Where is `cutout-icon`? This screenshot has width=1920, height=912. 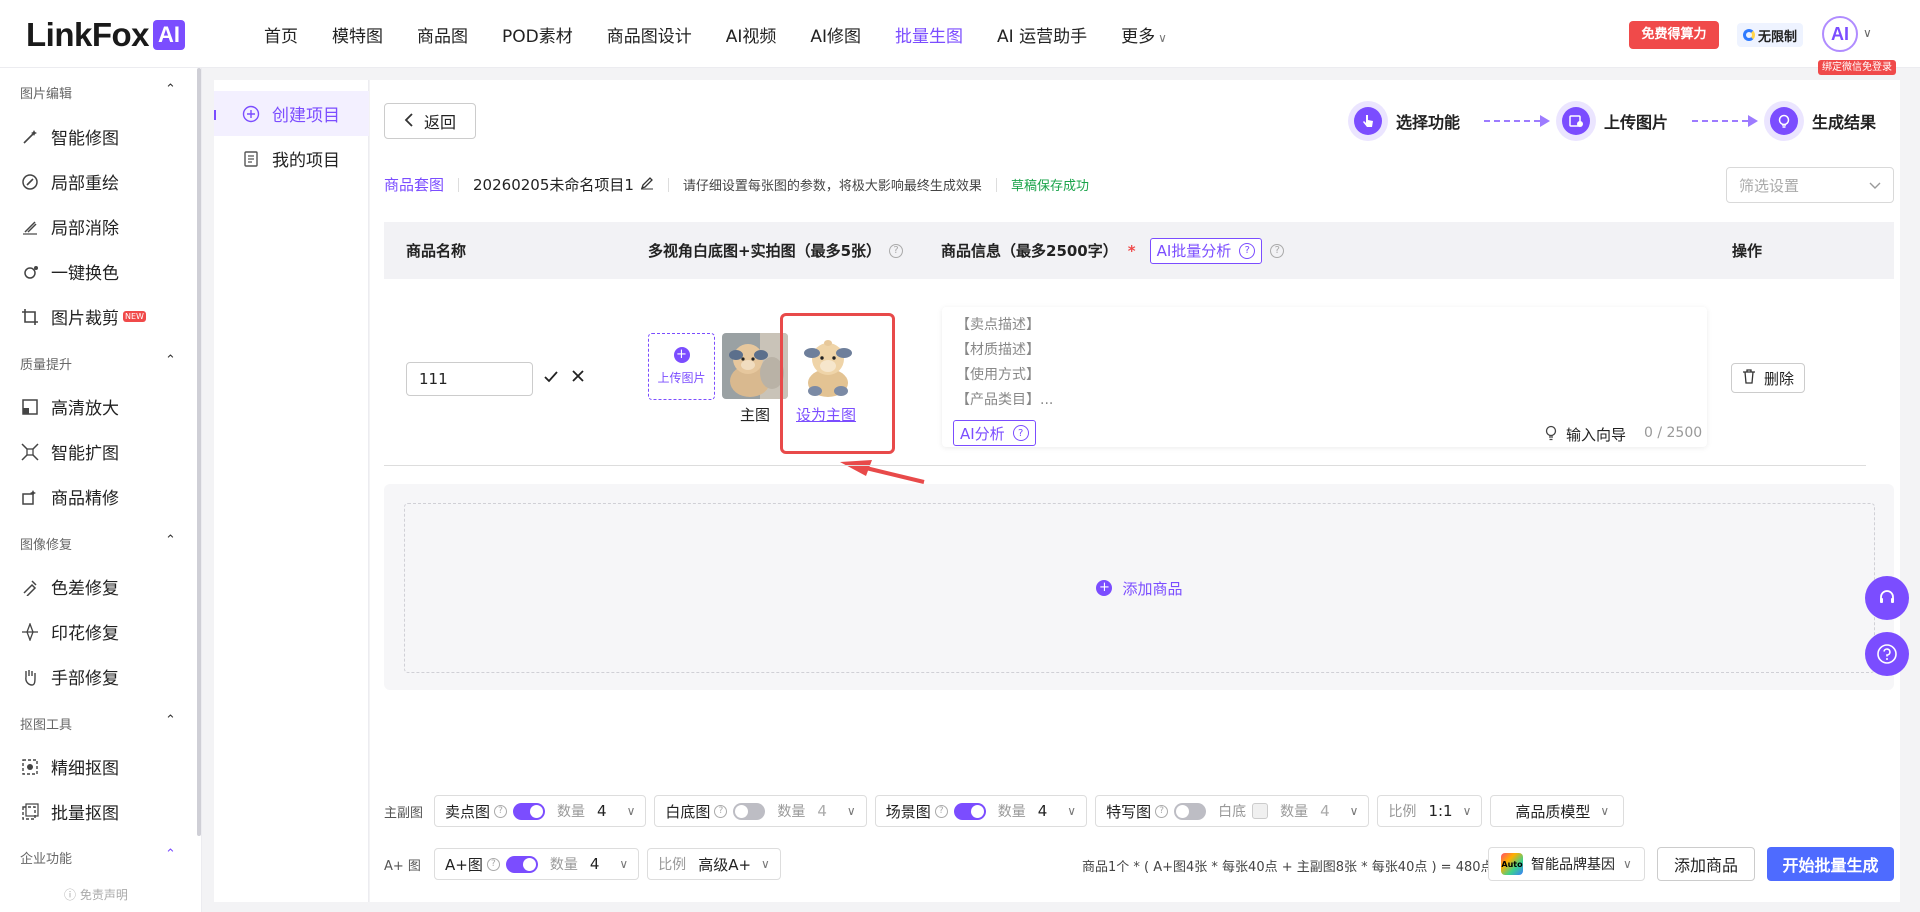
cutout-icon is located at coordinates (30, 767).